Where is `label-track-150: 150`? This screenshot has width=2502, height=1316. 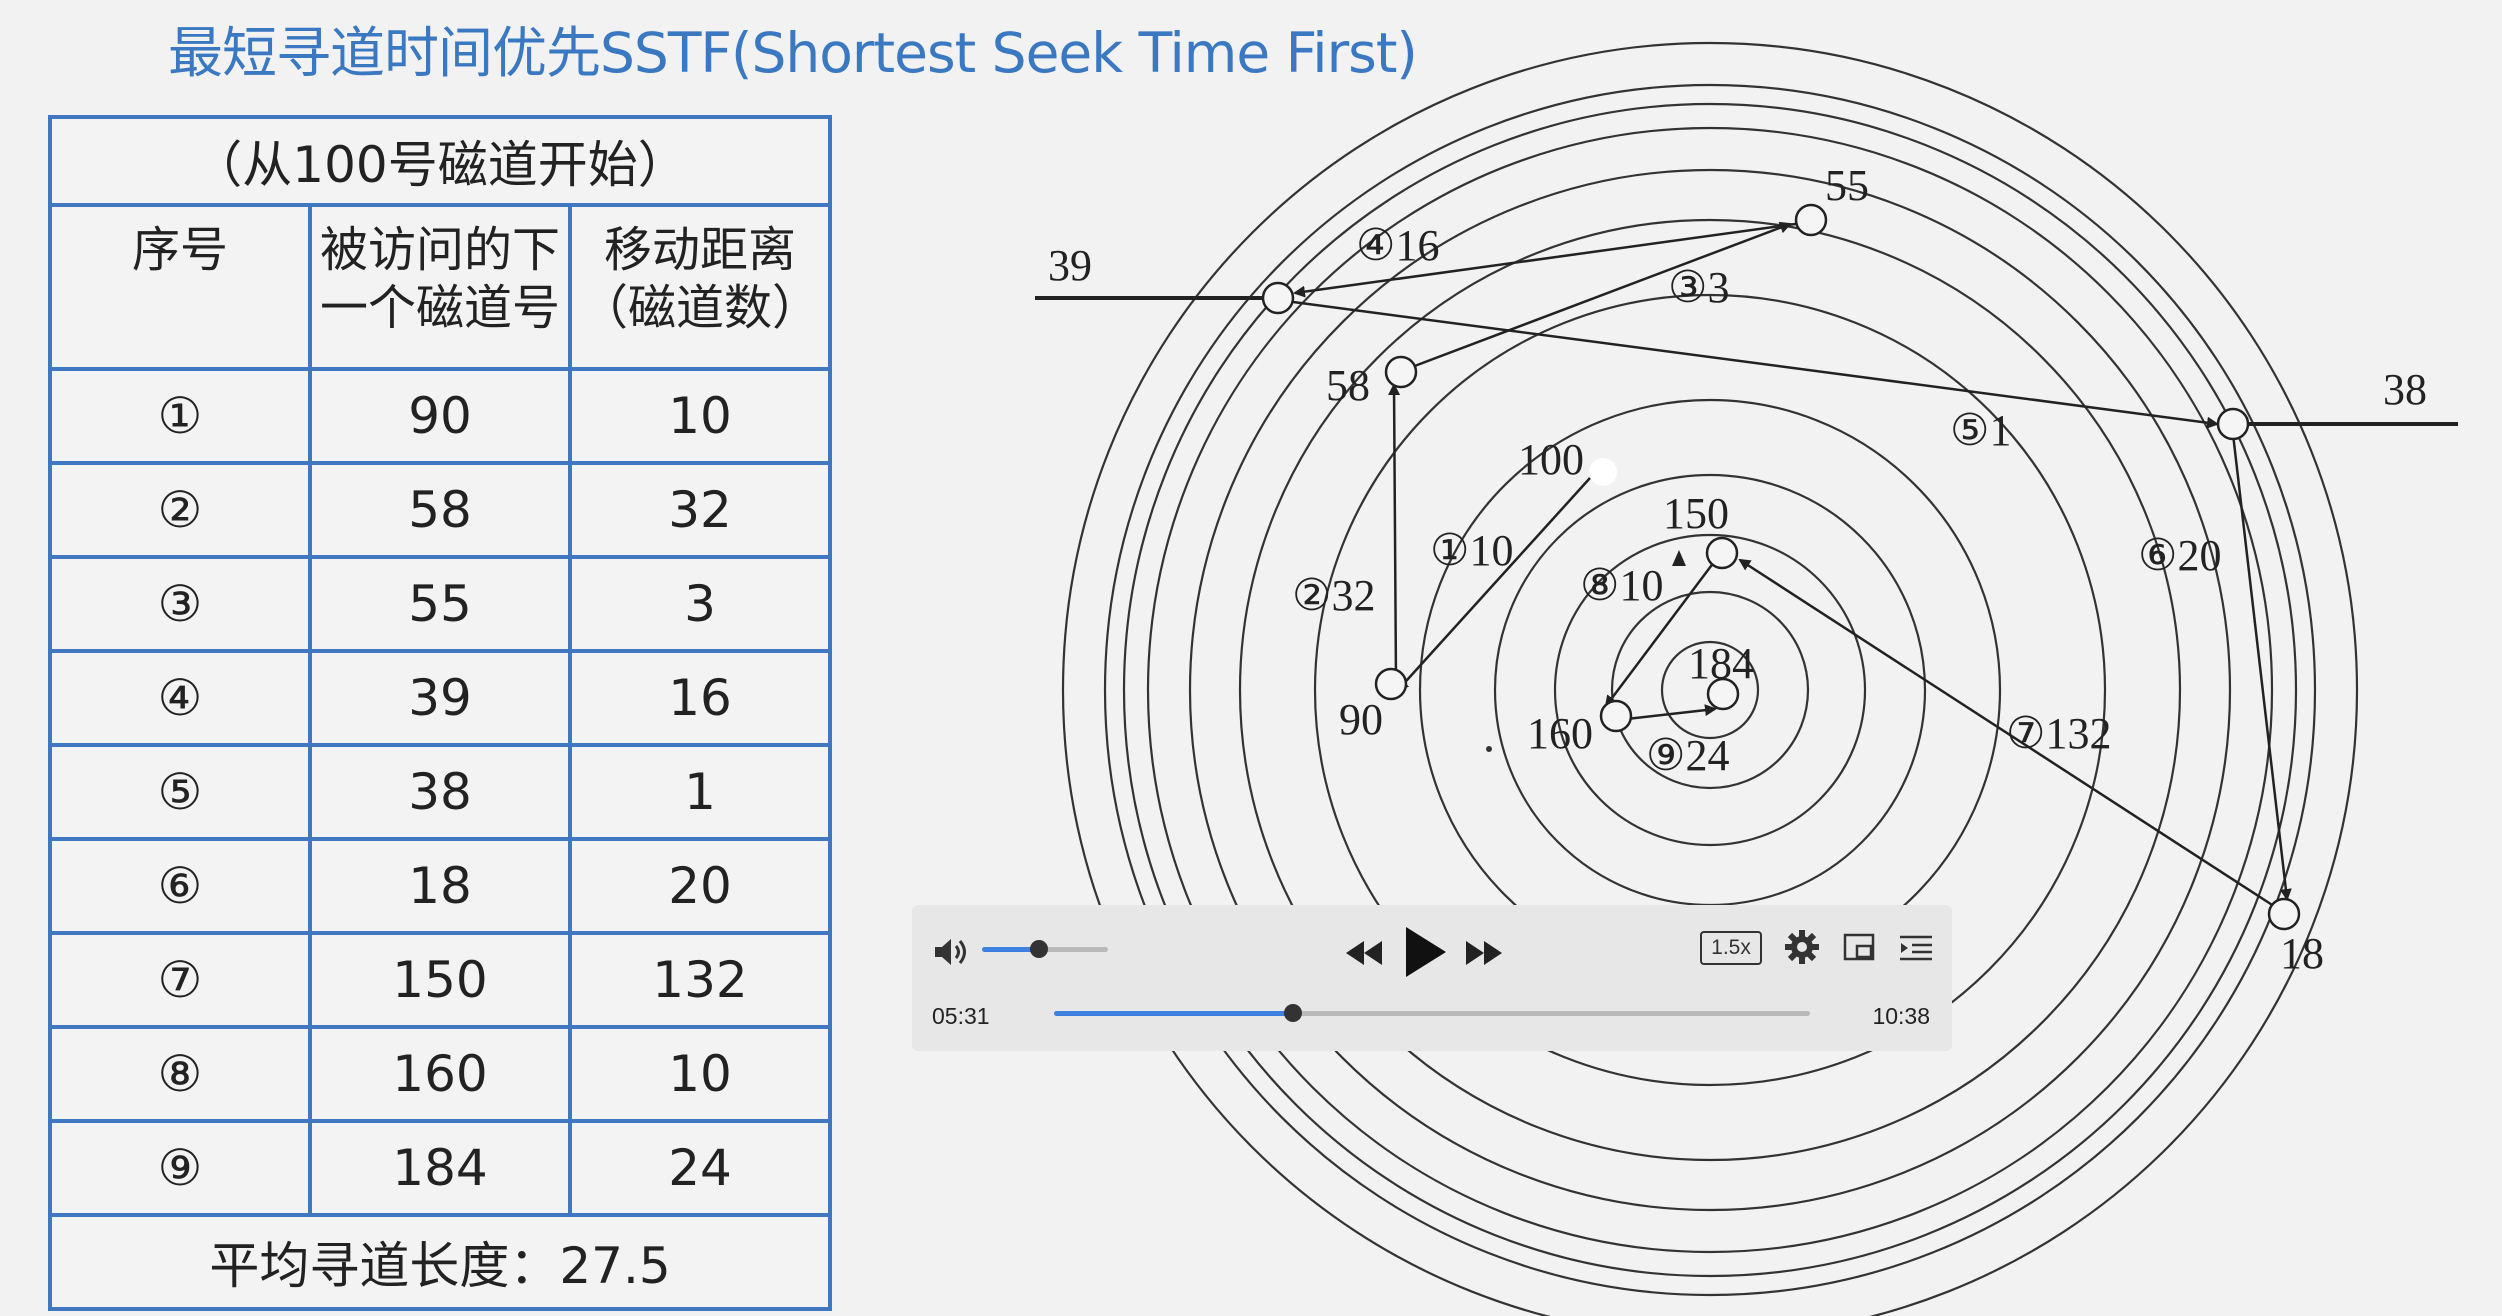
label-track-150: 150 is located at coordinates (1696, 513).